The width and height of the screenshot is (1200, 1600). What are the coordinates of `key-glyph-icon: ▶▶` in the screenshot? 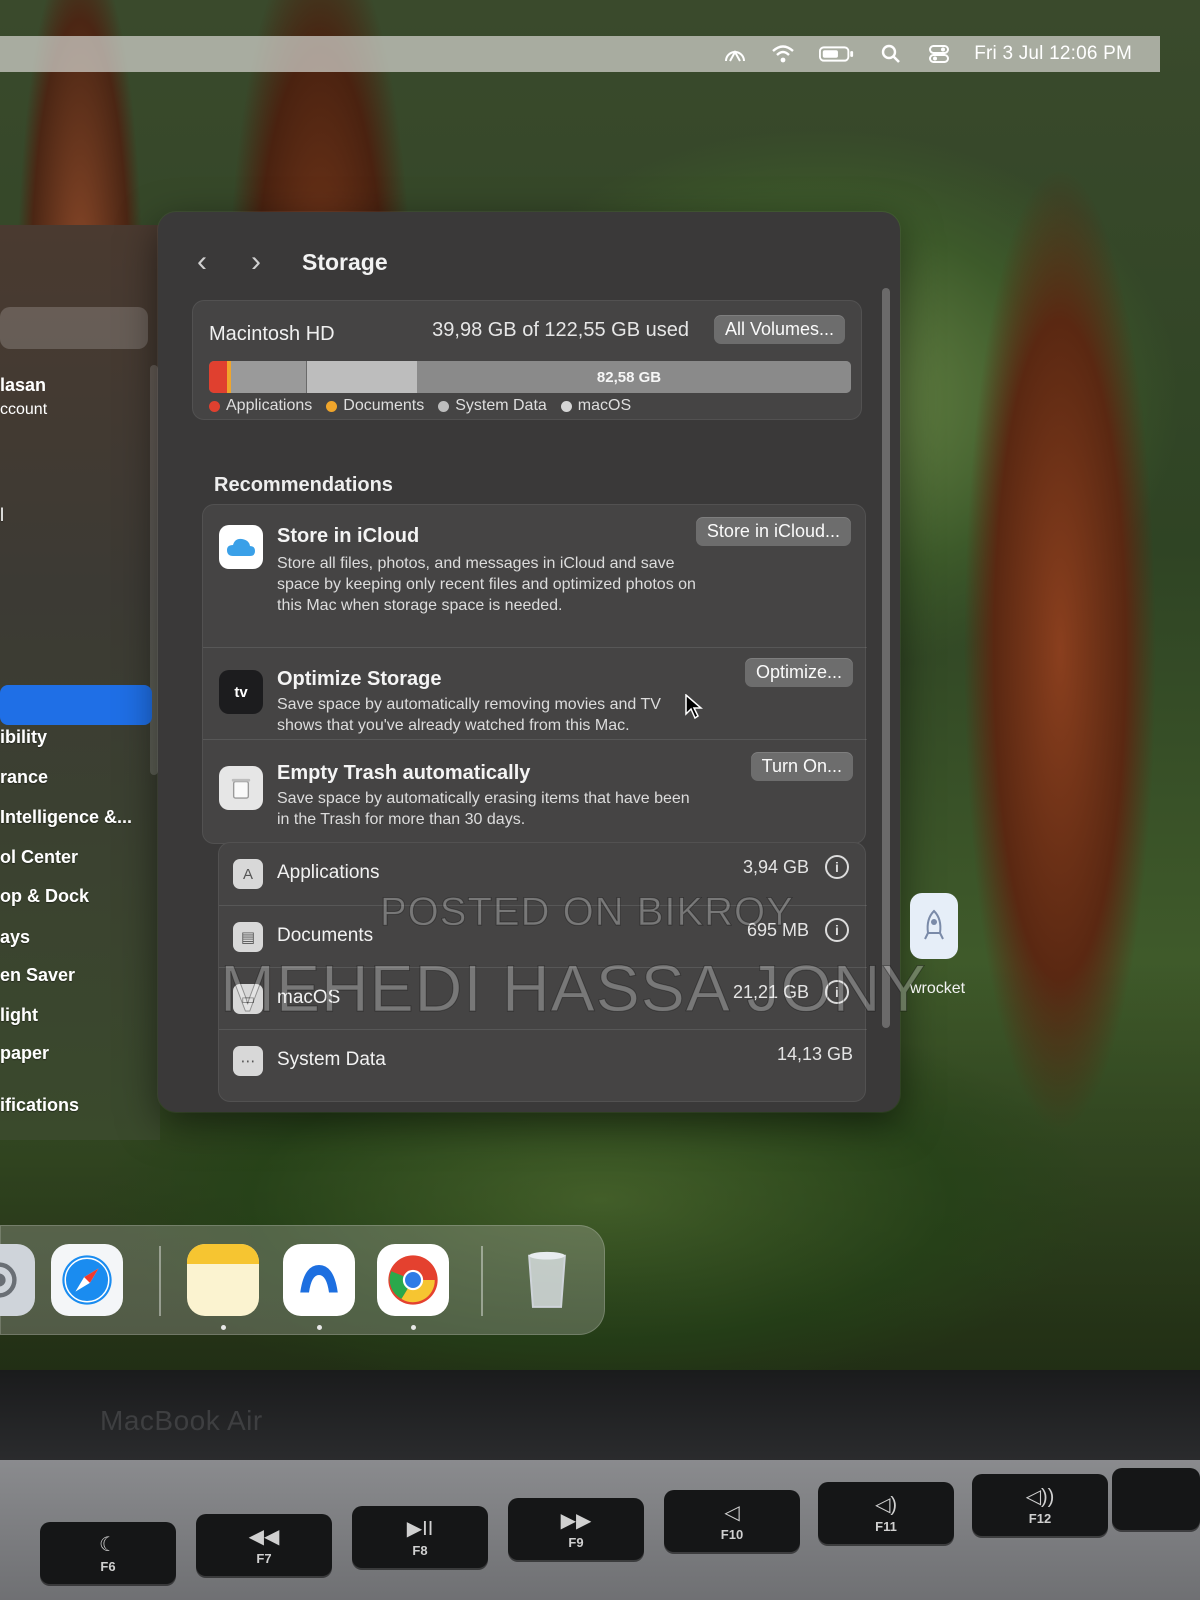 It's located at (576, 1521).